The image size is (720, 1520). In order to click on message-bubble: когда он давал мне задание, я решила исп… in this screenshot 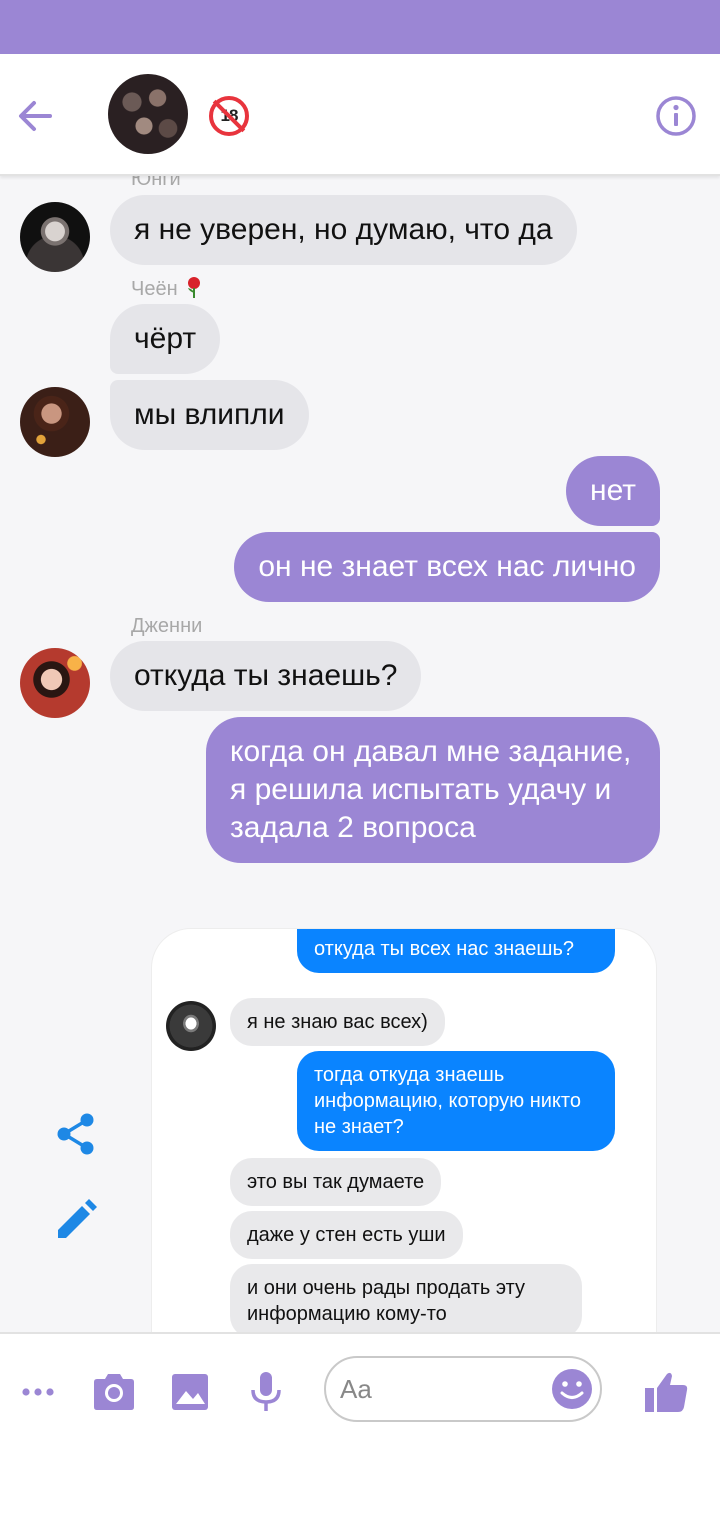, I will do `click(433, 790)`.